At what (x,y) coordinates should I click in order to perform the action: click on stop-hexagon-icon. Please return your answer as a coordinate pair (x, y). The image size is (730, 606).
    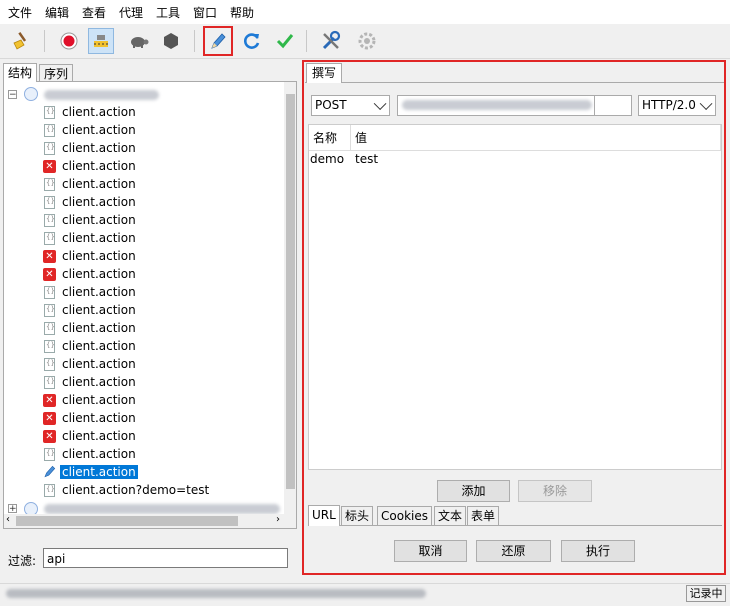
    Looking at the image, I should click on (171, 41).